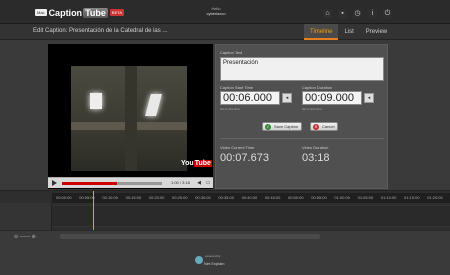 Image resolution: width=450 pixels, height=275 pixels. I want to click on caption-text-input: Presentación, so click(302, 69).